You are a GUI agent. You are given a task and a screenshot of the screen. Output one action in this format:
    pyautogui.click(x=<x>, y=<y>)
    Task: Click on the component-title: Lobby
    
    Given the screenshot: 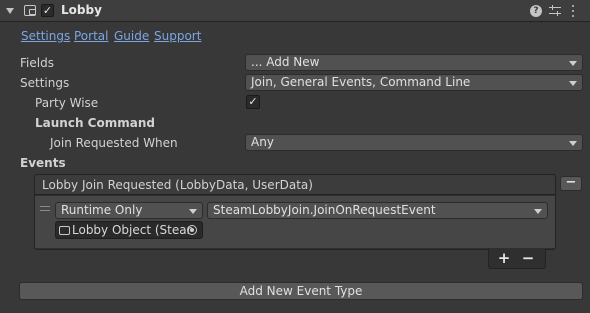 What is the action you would take?
    pyautogui.click(x=81, y=10)
    